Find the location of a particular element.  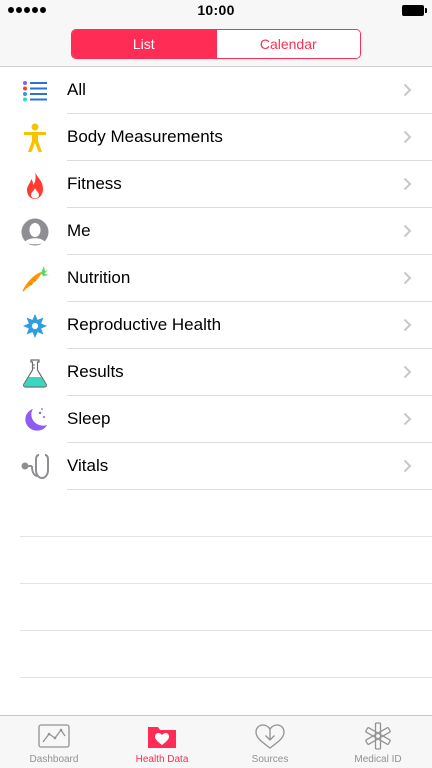

health-data-icon is located at coordinates (162, 737).